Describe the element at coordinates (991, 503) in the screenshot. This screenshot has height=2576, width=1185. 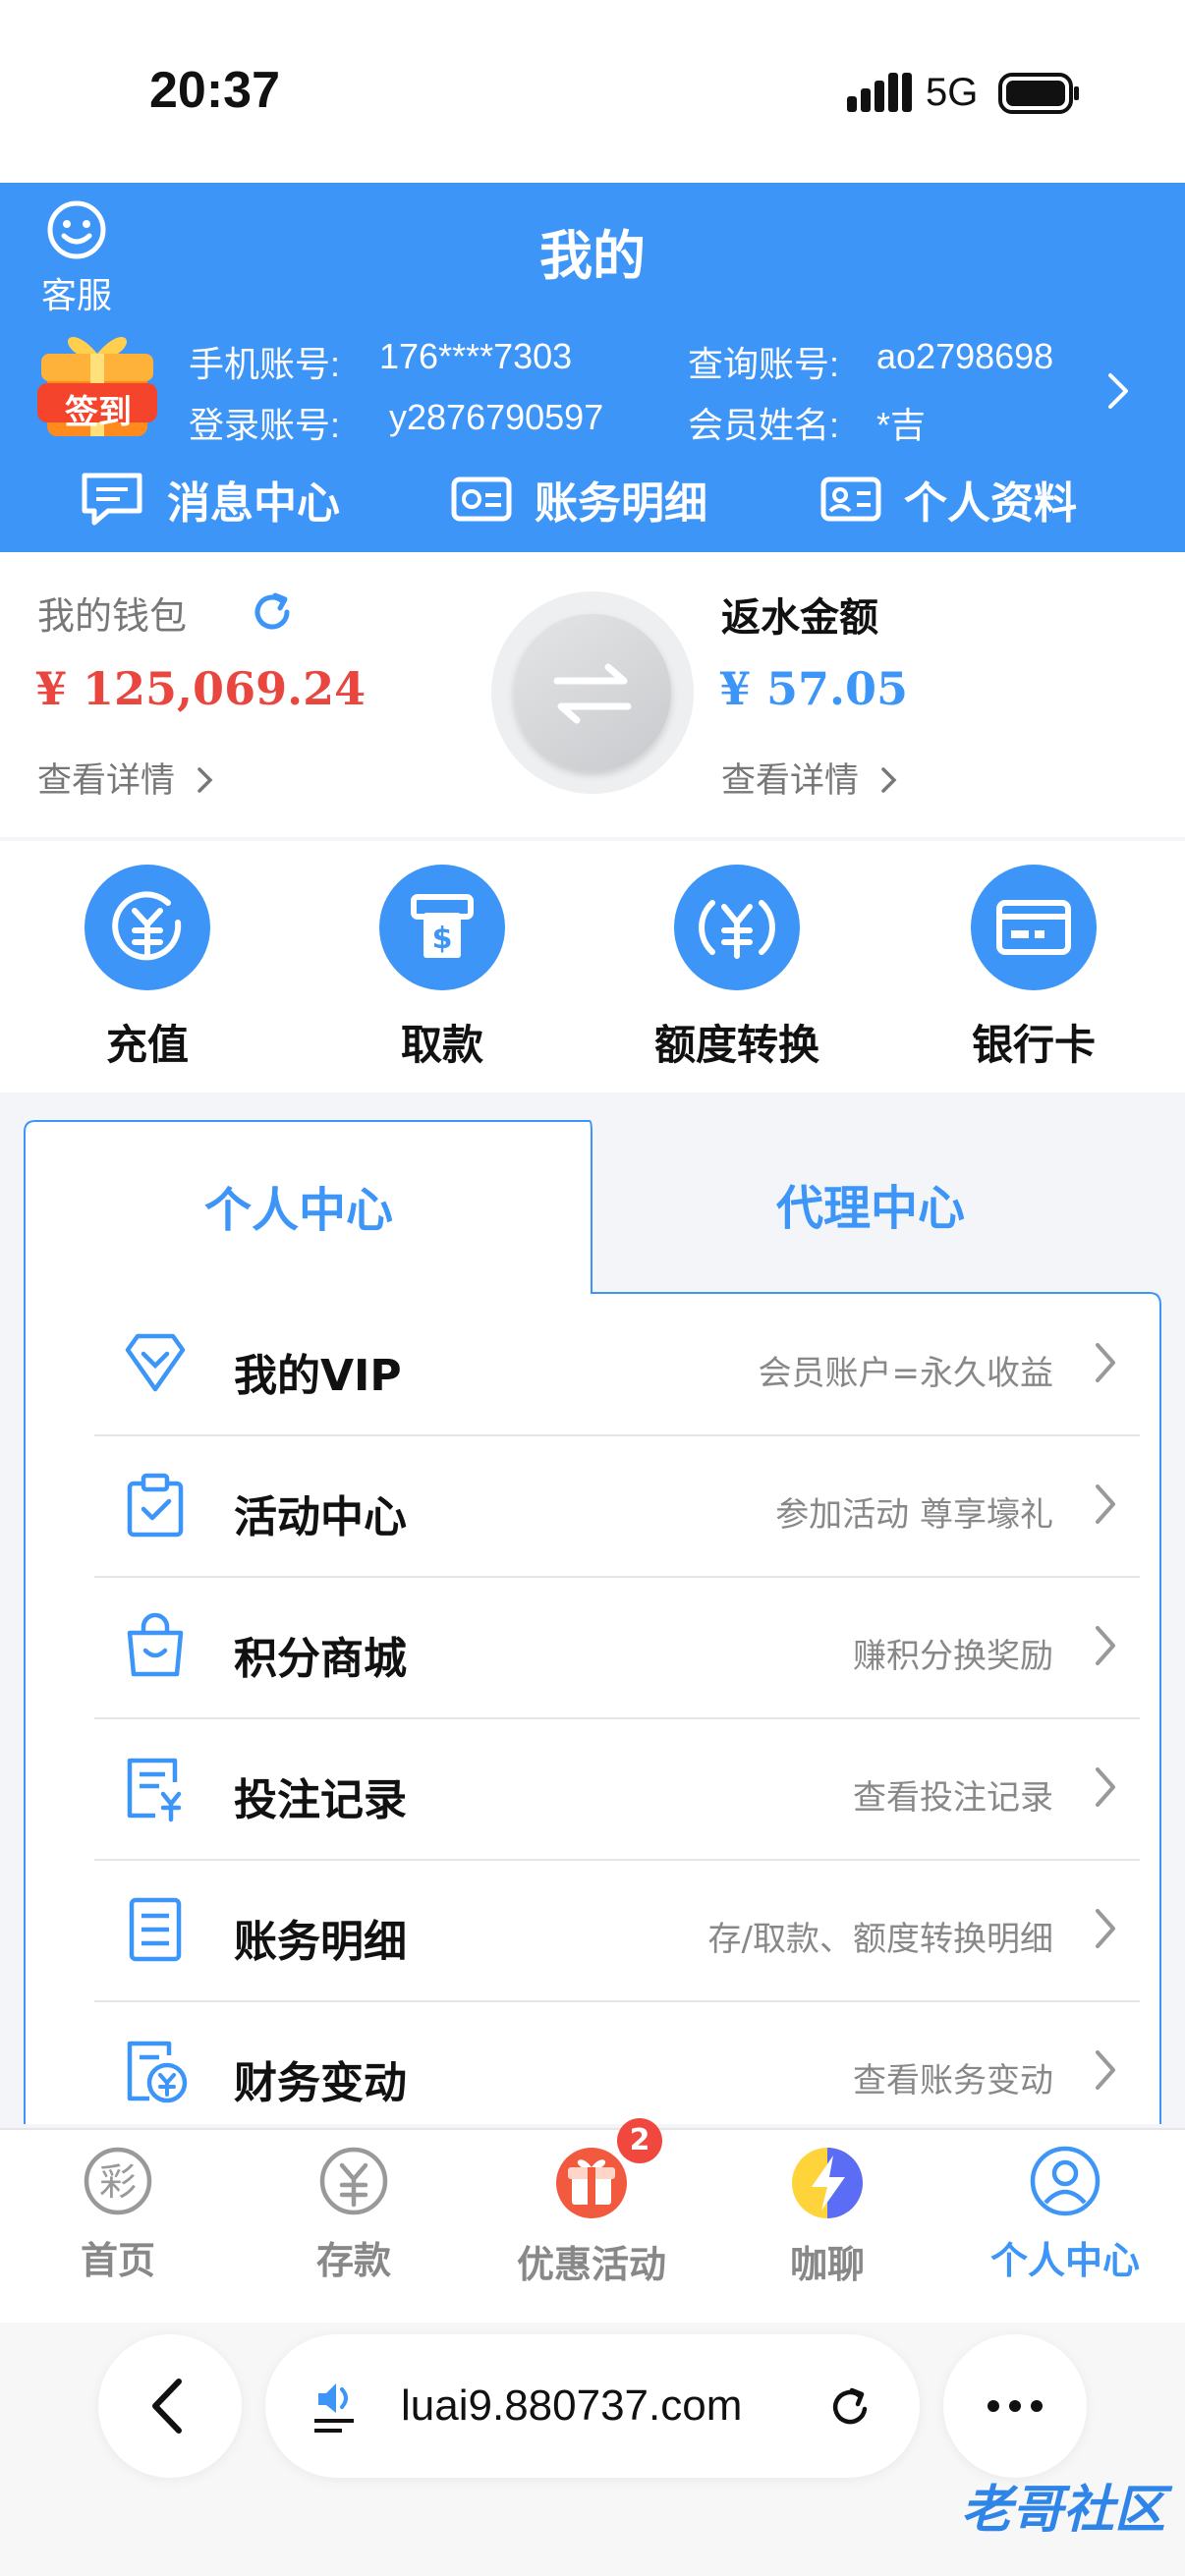
I see `quick-nav-profile-label: 个人资料` at that location.